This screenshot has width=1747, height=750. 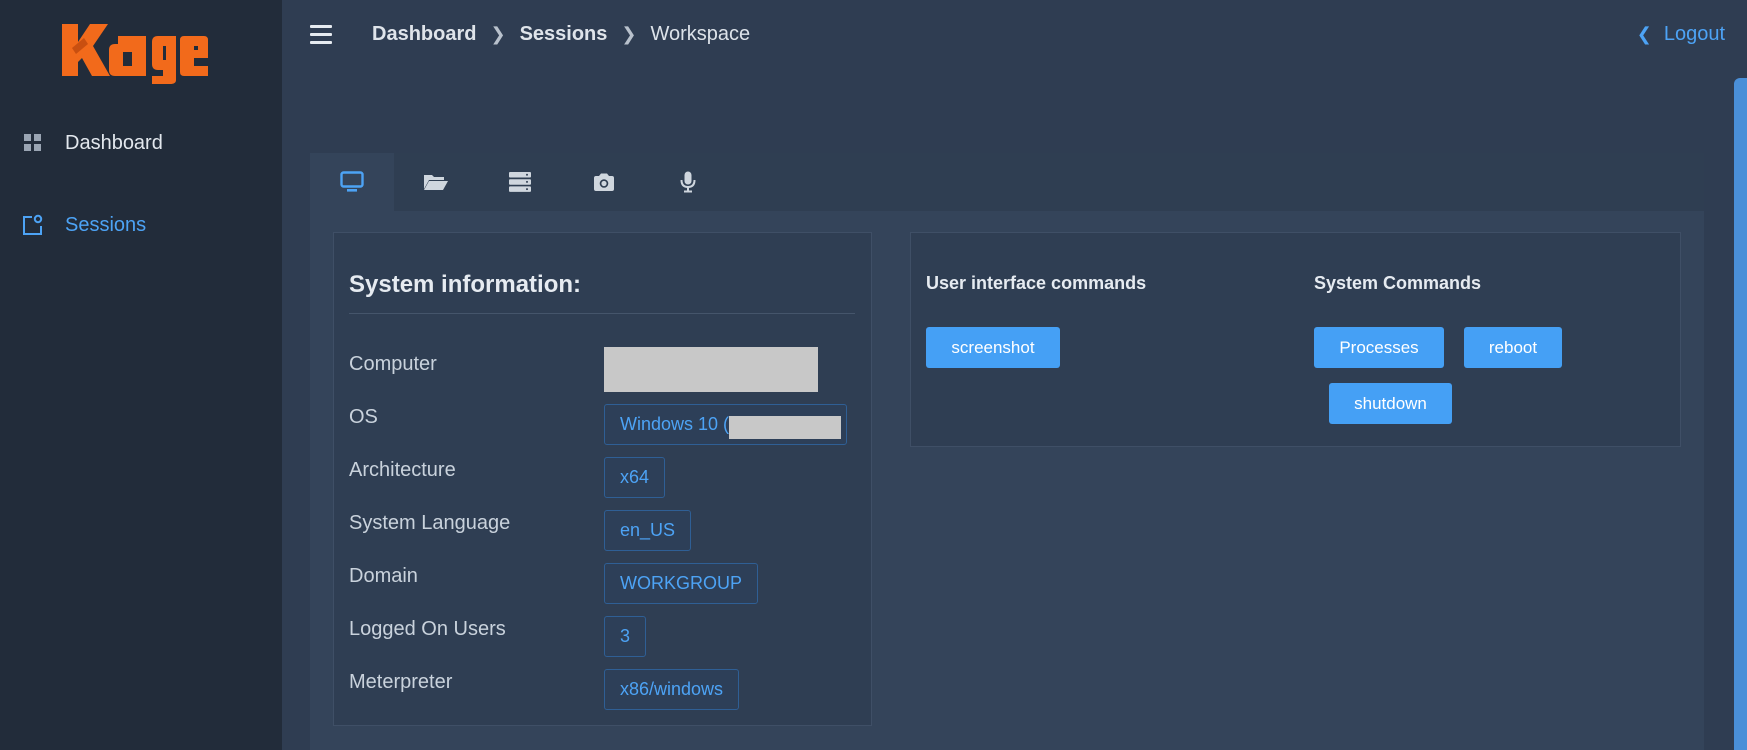 I want to click on info-value-language: en_US, so click(x=648, y=530).